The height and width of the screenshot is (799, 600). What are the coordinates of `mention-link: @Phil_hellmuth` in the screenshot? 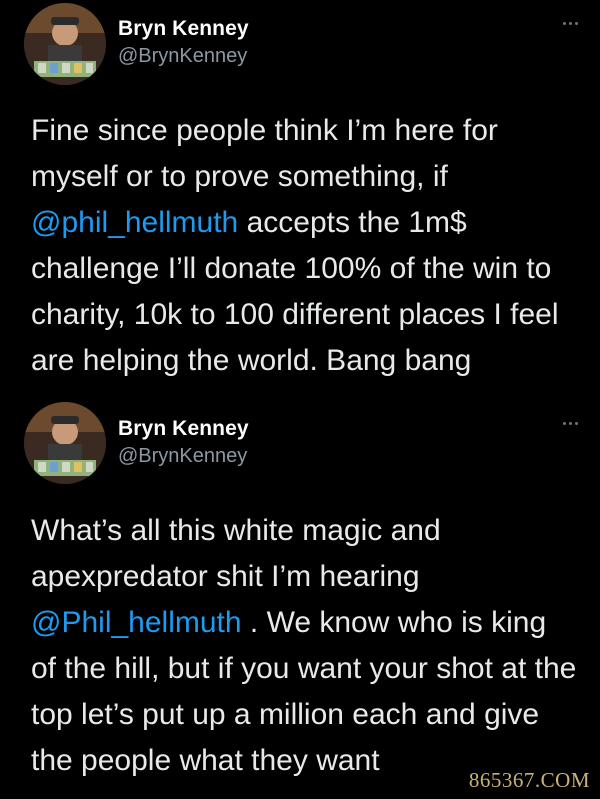 It's located at (136, 622).